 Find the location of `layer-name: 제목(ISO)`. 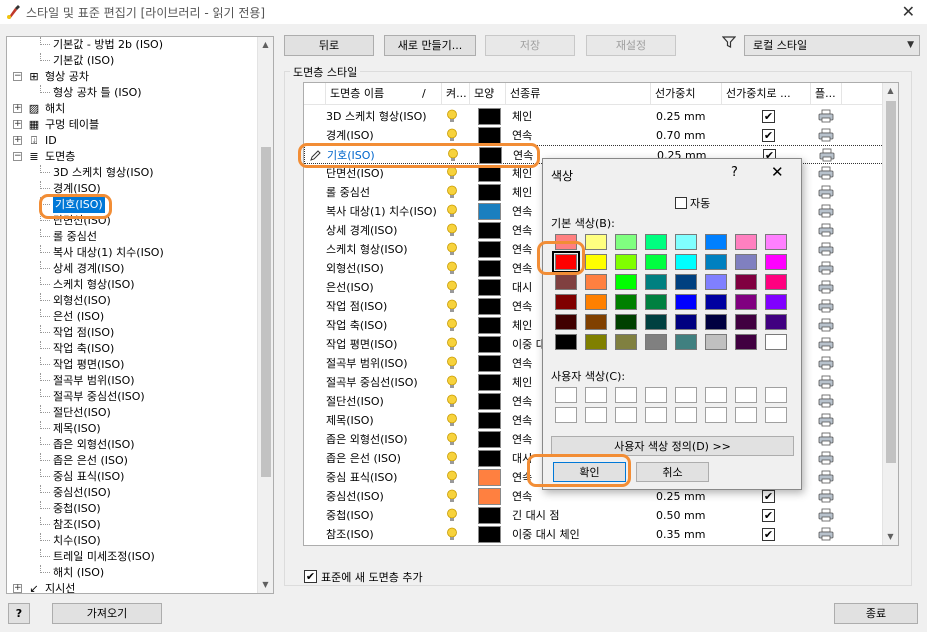

layer-name: 제목(ISO) is located at coordinates (382, 420).